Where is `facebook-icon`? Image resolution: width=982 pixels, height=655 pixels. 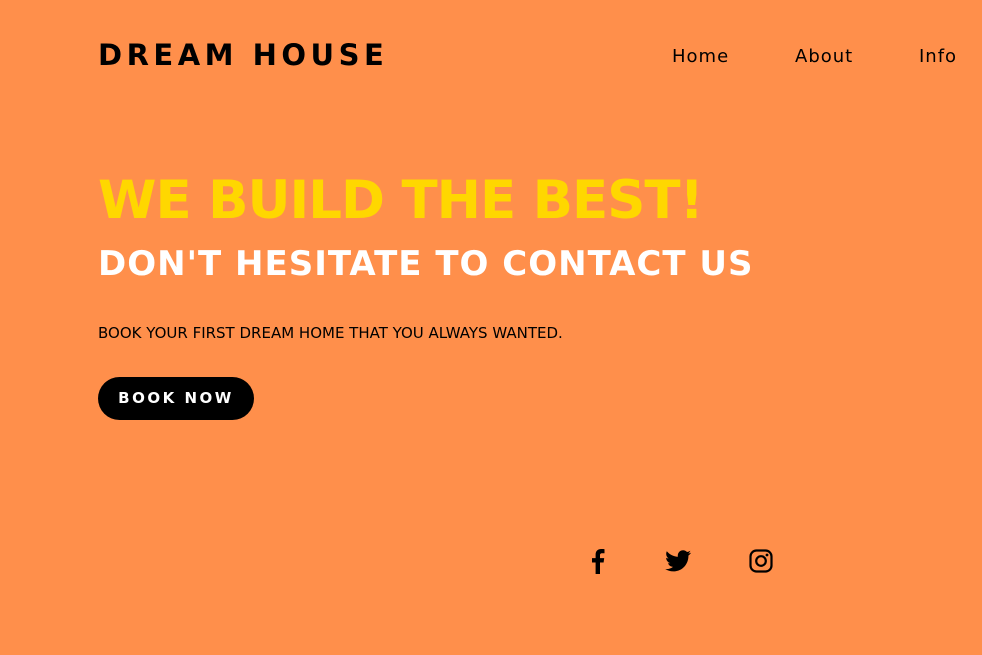
facebook-icon is located at coordinates (598, 561).